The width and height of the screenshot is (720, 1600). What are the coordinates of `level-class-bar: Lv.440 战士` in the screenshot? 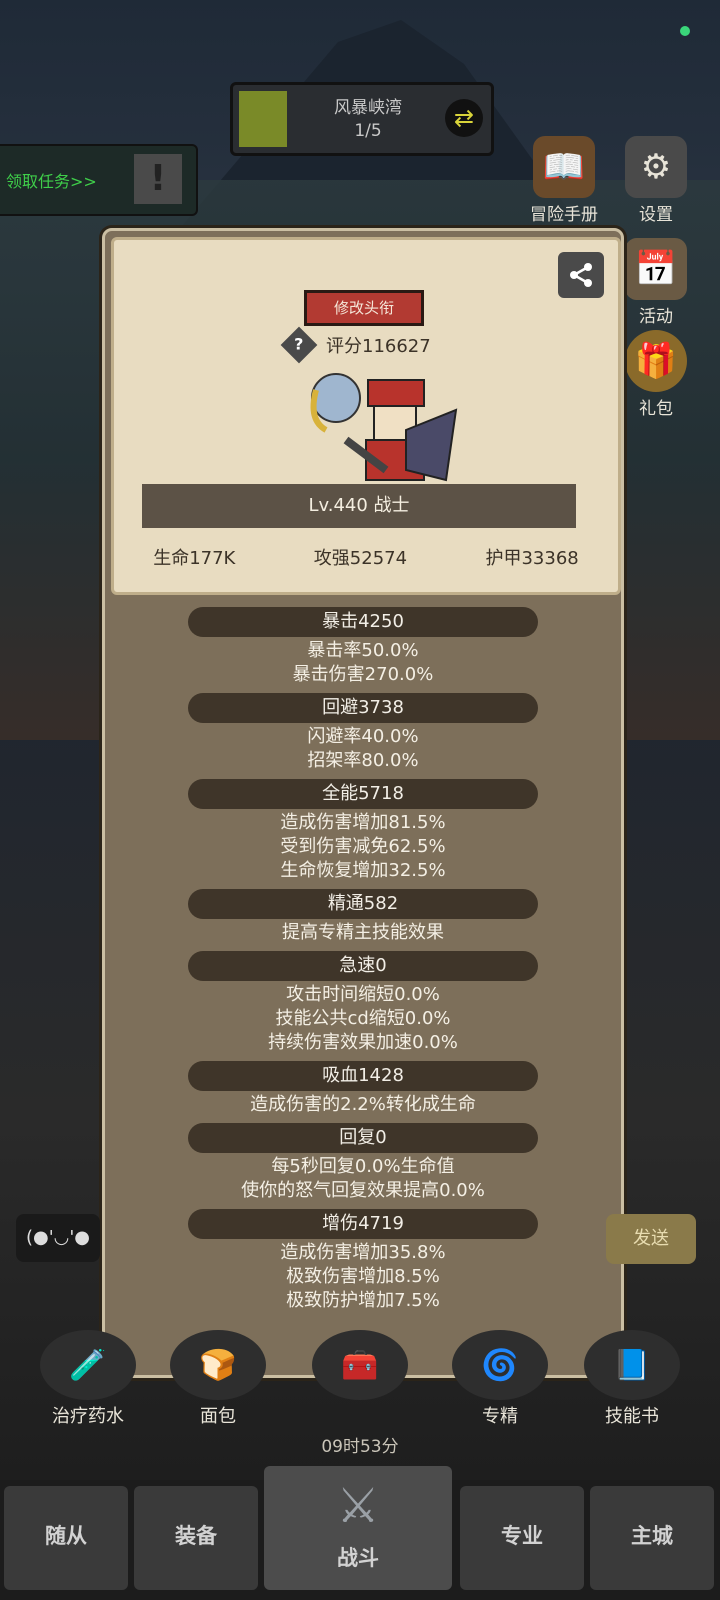 It's located at (359, 506).